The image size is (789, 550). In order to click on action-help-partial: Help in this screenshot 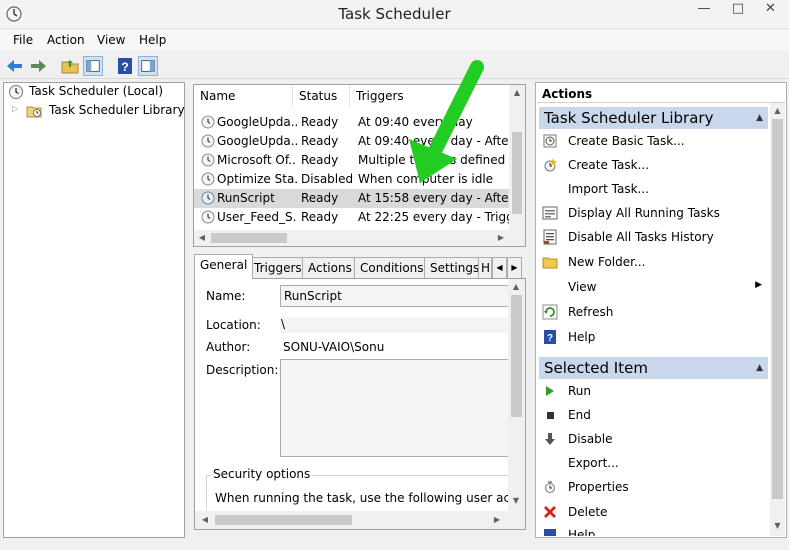, I will do `click(653, 531)`.